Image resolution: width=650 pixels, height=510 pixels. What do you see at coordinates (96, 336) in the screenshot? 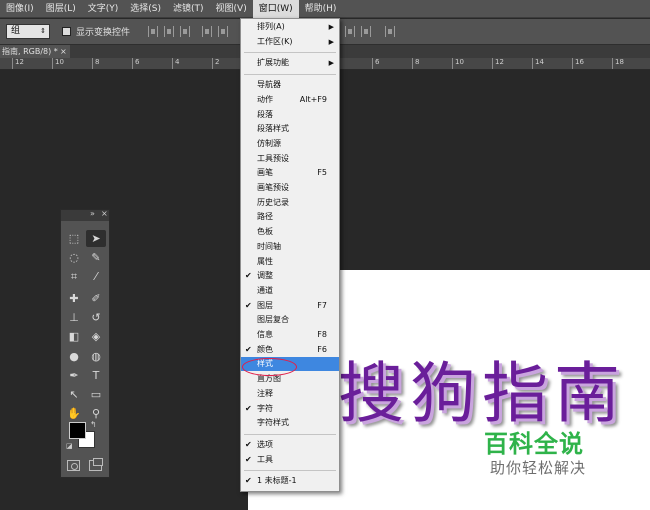
I see `paint-bucket-tool-icon: ◈` at bounding box center [96, 336].